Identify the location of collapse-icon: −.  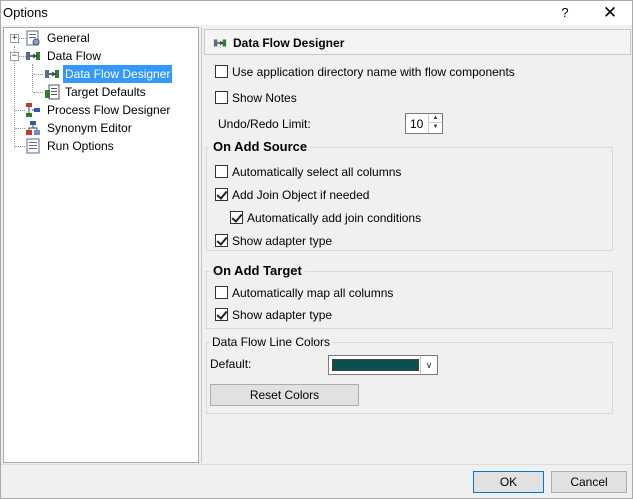
(14, 56).